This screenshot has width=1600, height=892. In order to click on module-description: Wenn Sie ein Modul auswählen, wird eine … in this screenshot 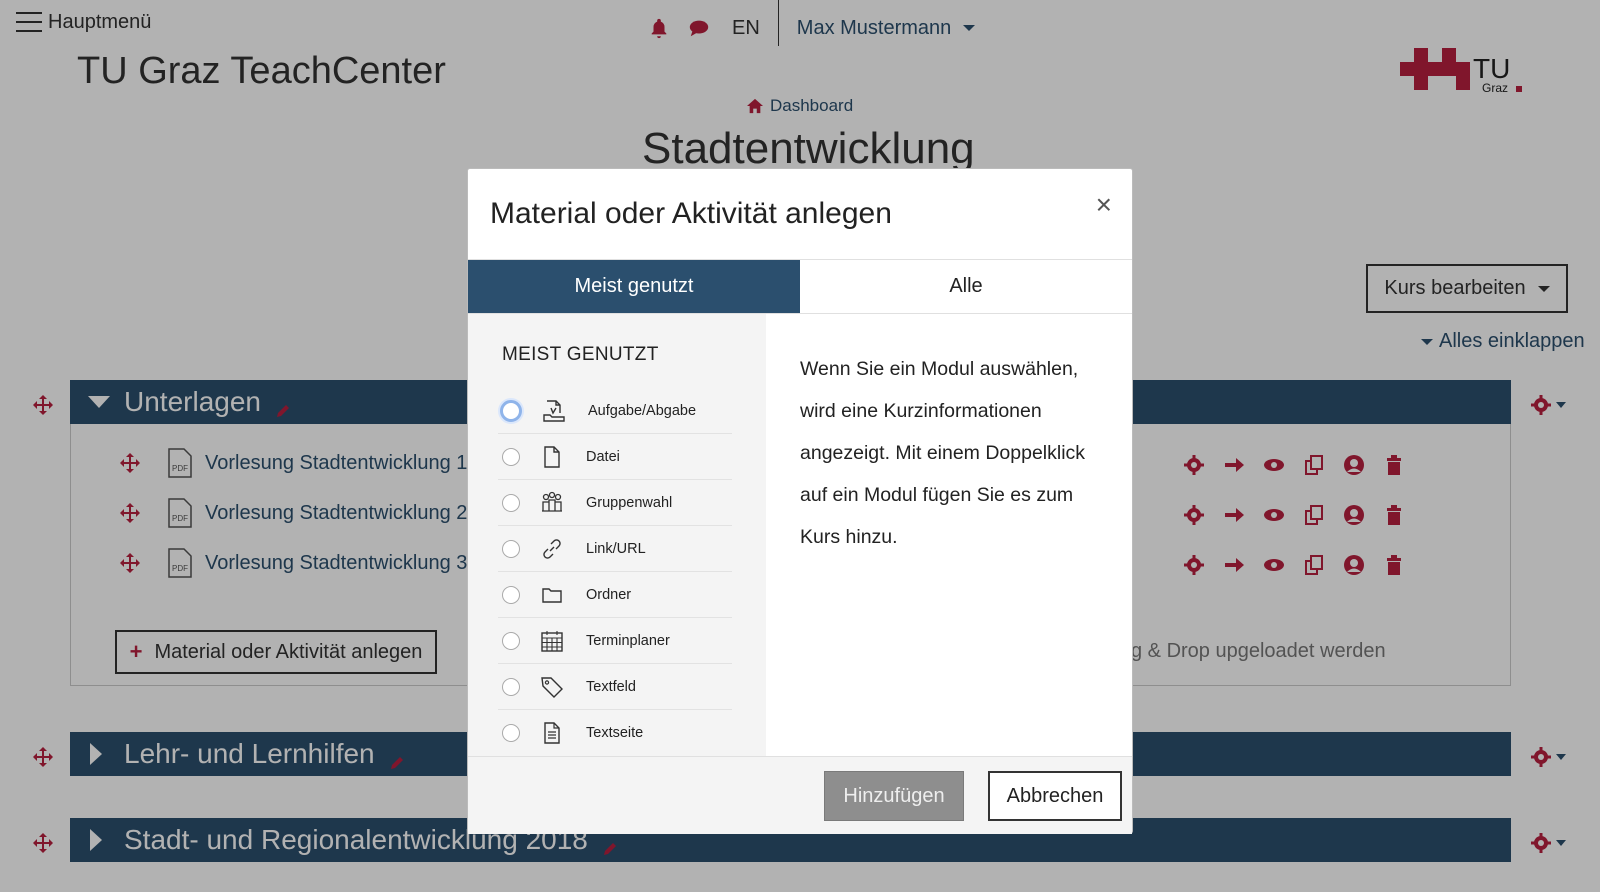, I will do `click(943, 453)`.